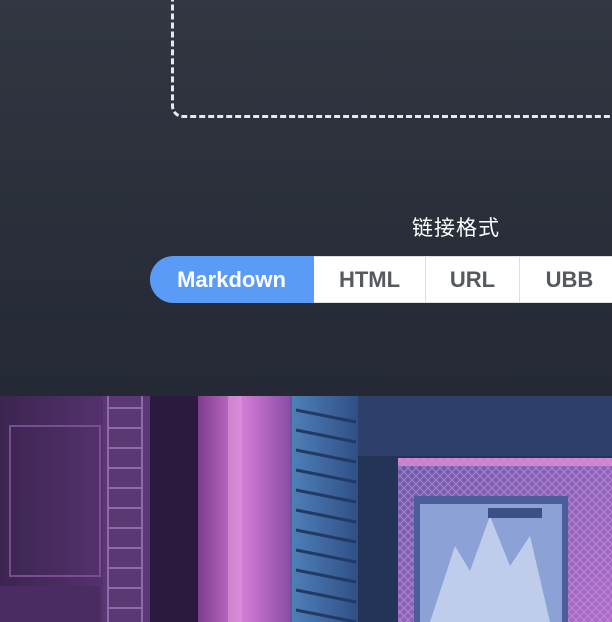  Describe the element at coordinates (370, 279) in the screenshot. I see `format-html-button: HTML` at that location.